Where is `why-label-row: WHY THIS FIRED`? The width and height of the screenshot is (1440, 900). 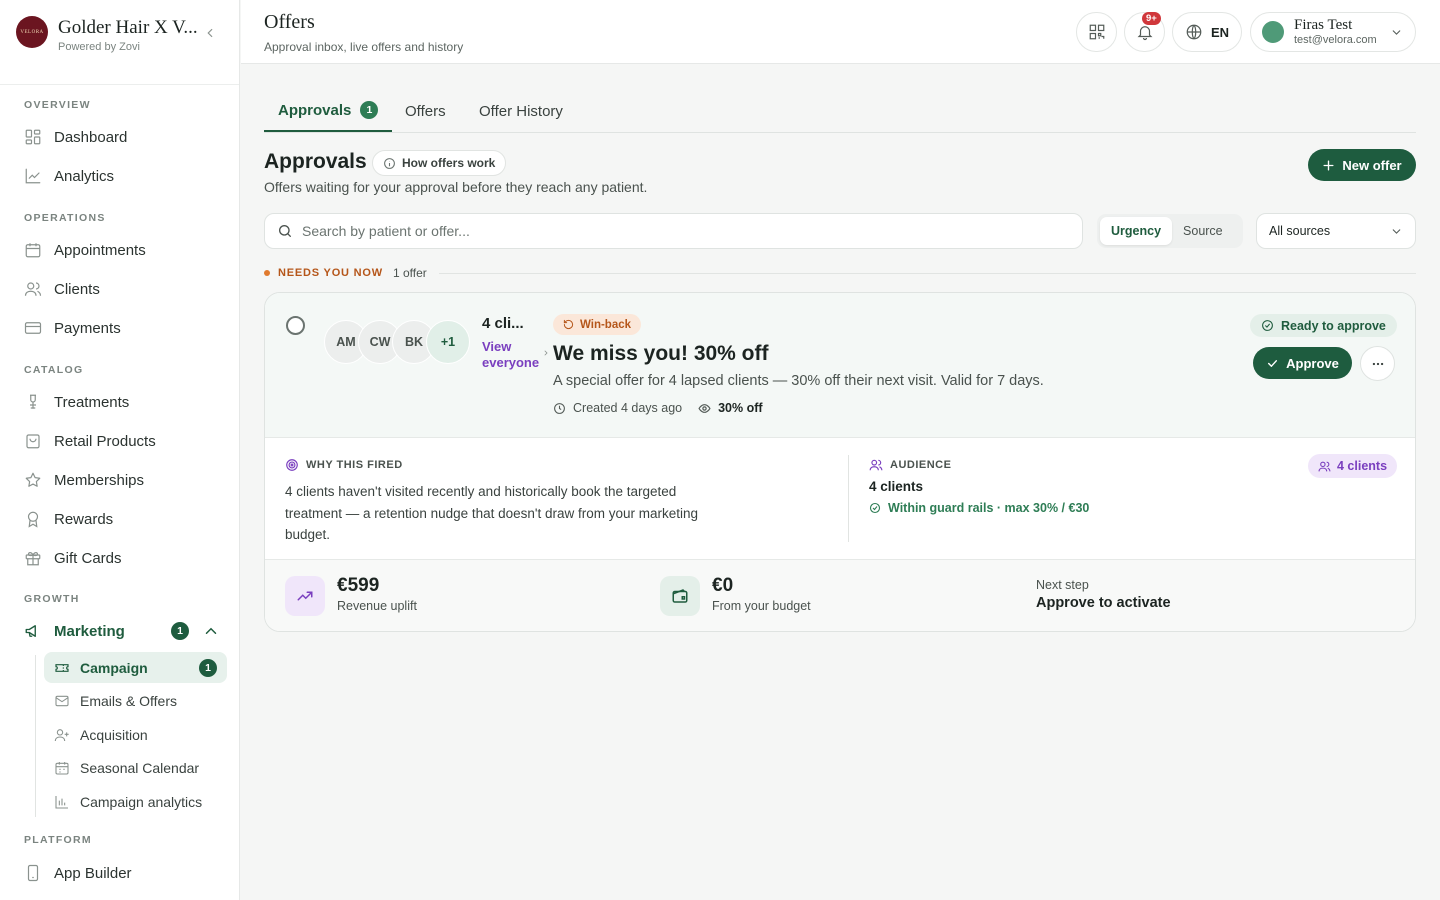 why-label-row: WHY THIS FIRED is located at coordinates (565, 465).